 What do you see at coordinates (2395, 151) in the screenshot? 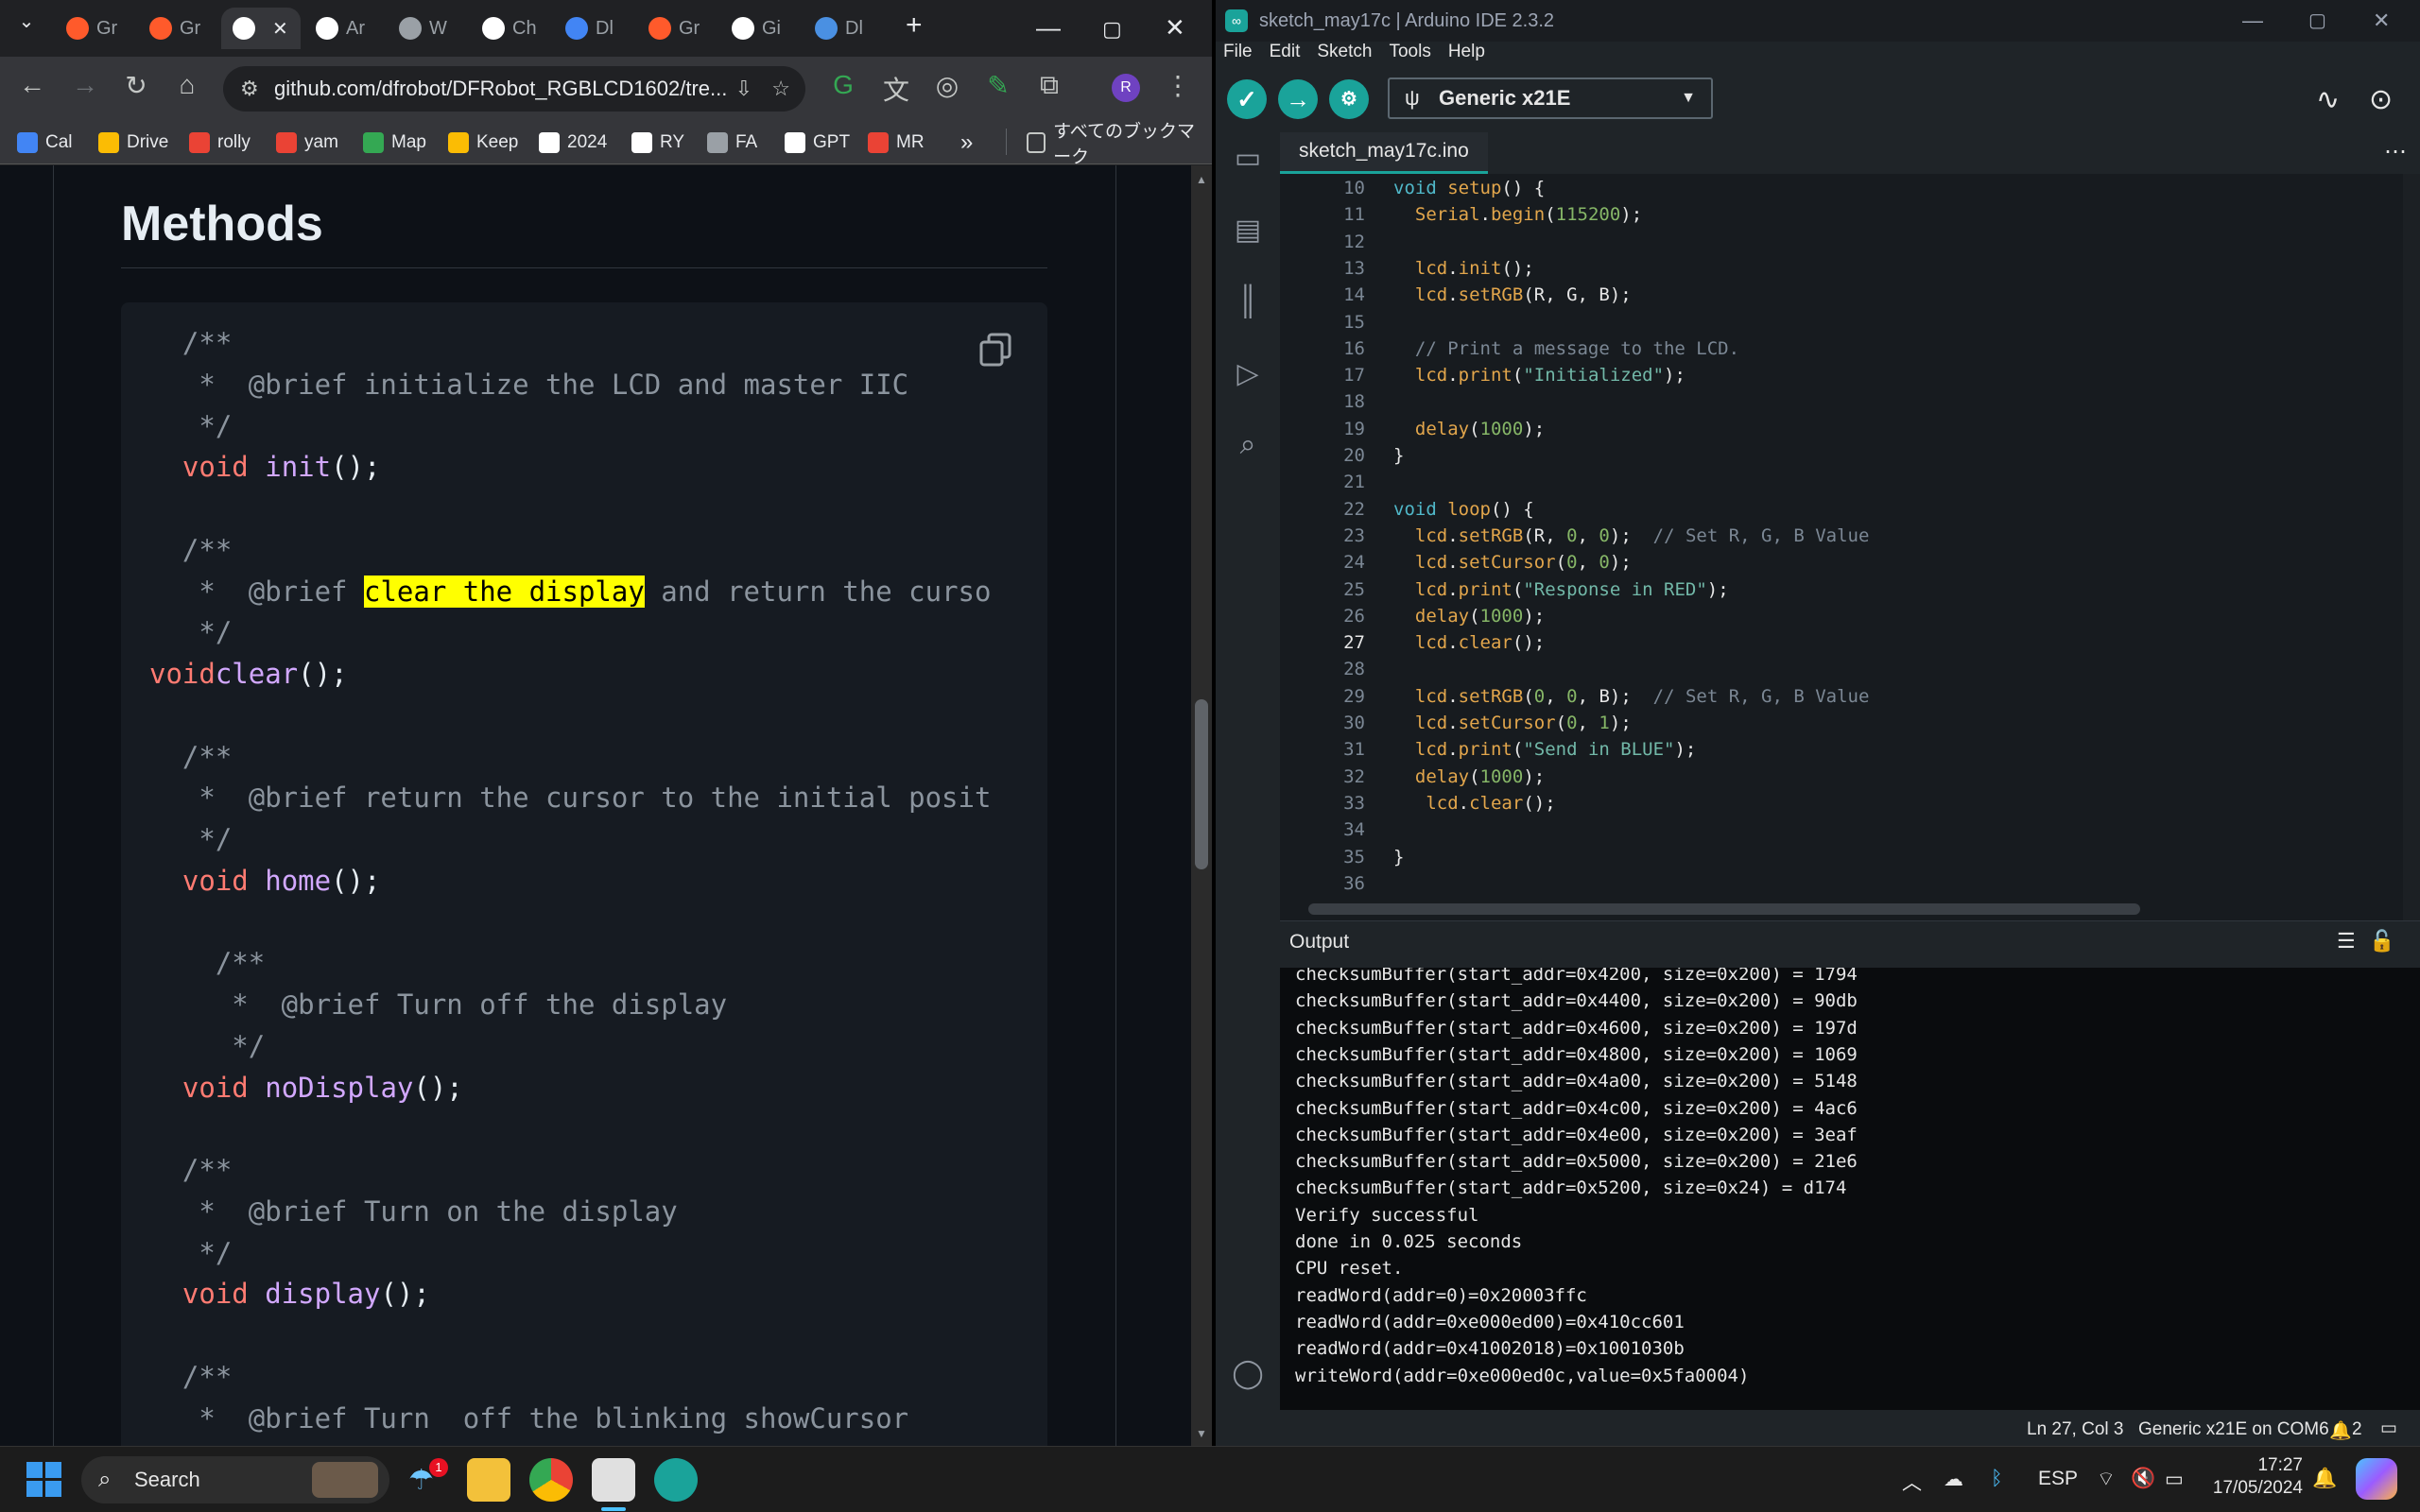
I see `more-options-icon: ⋯` at bounding box center [2395, 151].